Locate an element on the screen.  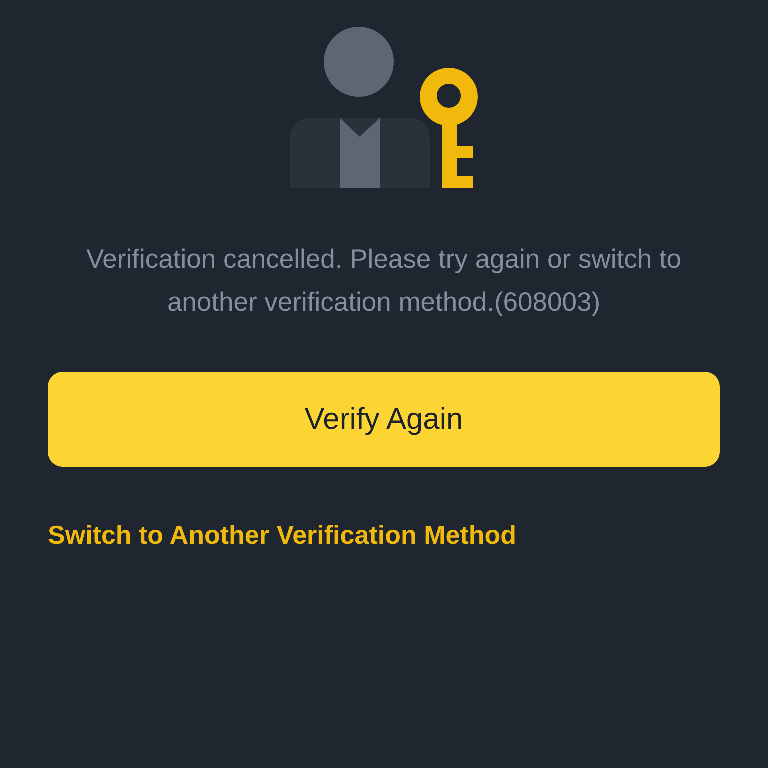
verify-again-button: Verify Again is located at coordinates (384, 419).